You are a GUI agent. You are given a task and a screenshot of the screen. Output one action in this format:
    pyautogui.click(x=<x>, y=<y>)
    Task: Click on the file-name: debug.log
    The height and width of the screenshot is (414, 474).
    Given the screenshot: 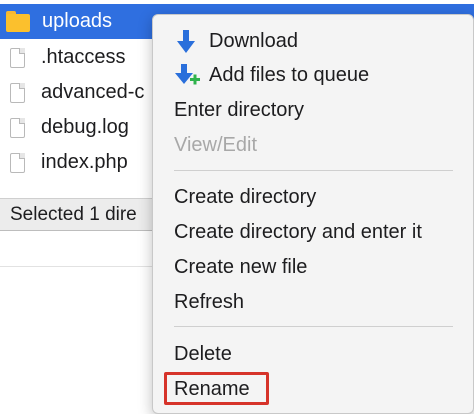 What is the action you would take?
    pyautogui.click(x=85, y=127)
    